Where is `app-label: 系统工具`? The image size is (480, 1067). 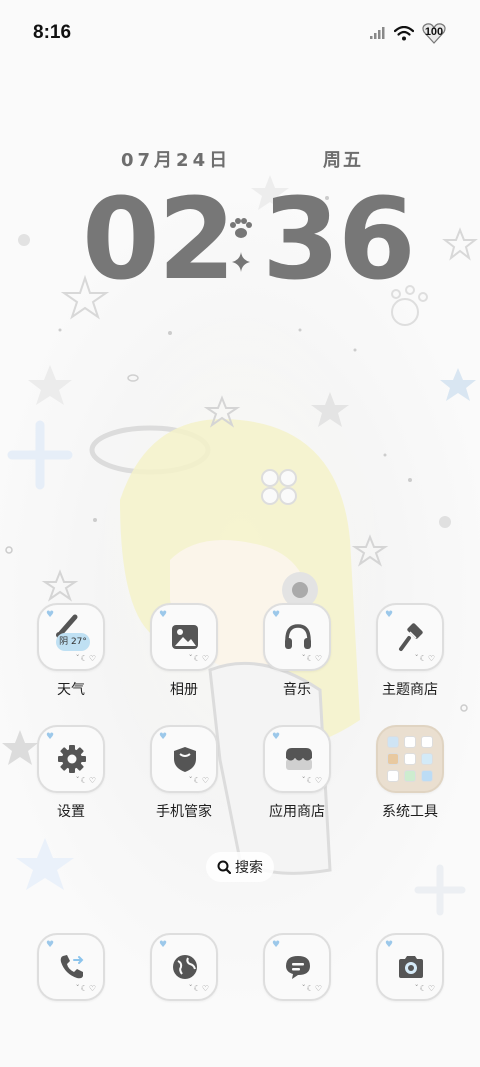
app-label: 系统工具 is located at coordinates (410, 812).